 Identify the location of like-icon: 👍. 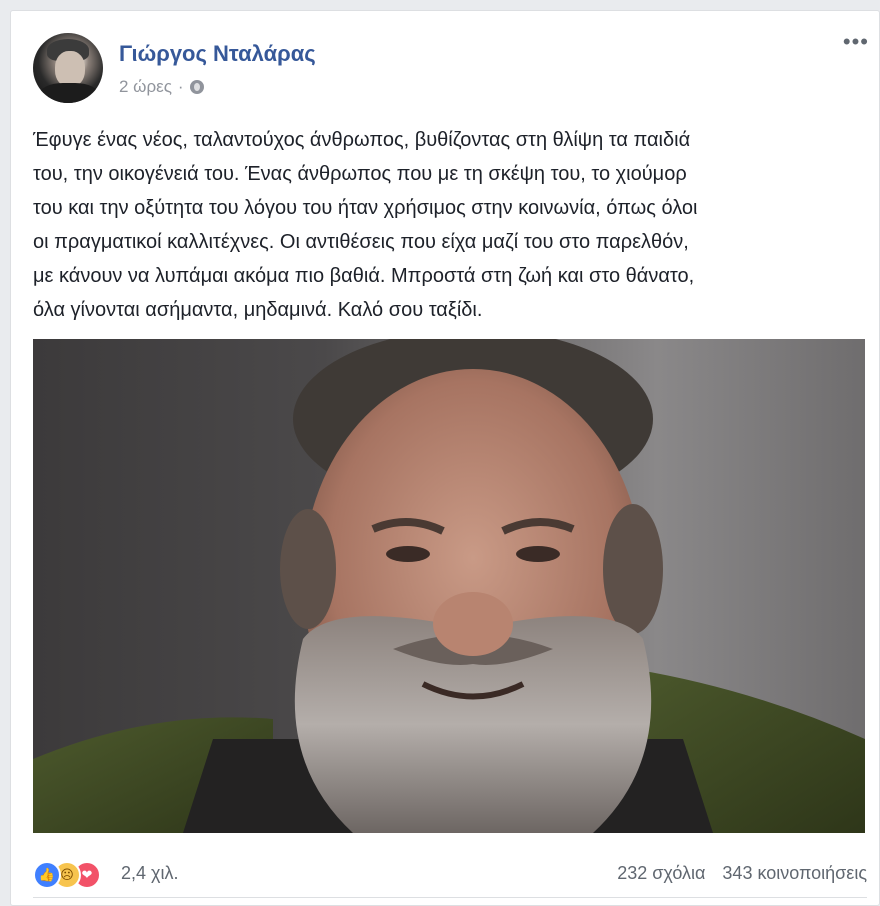
(47, 875).